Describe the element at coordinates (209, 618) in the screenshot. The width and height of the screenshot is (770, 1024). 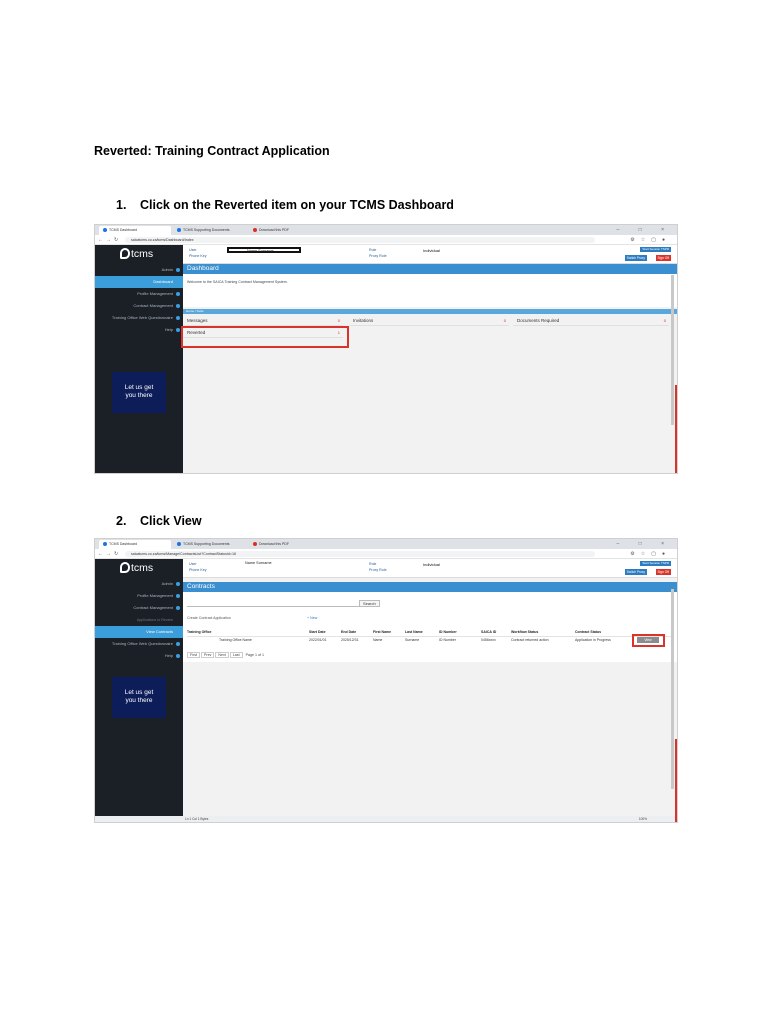
I see `create-label: Create Contract Application` at that location.